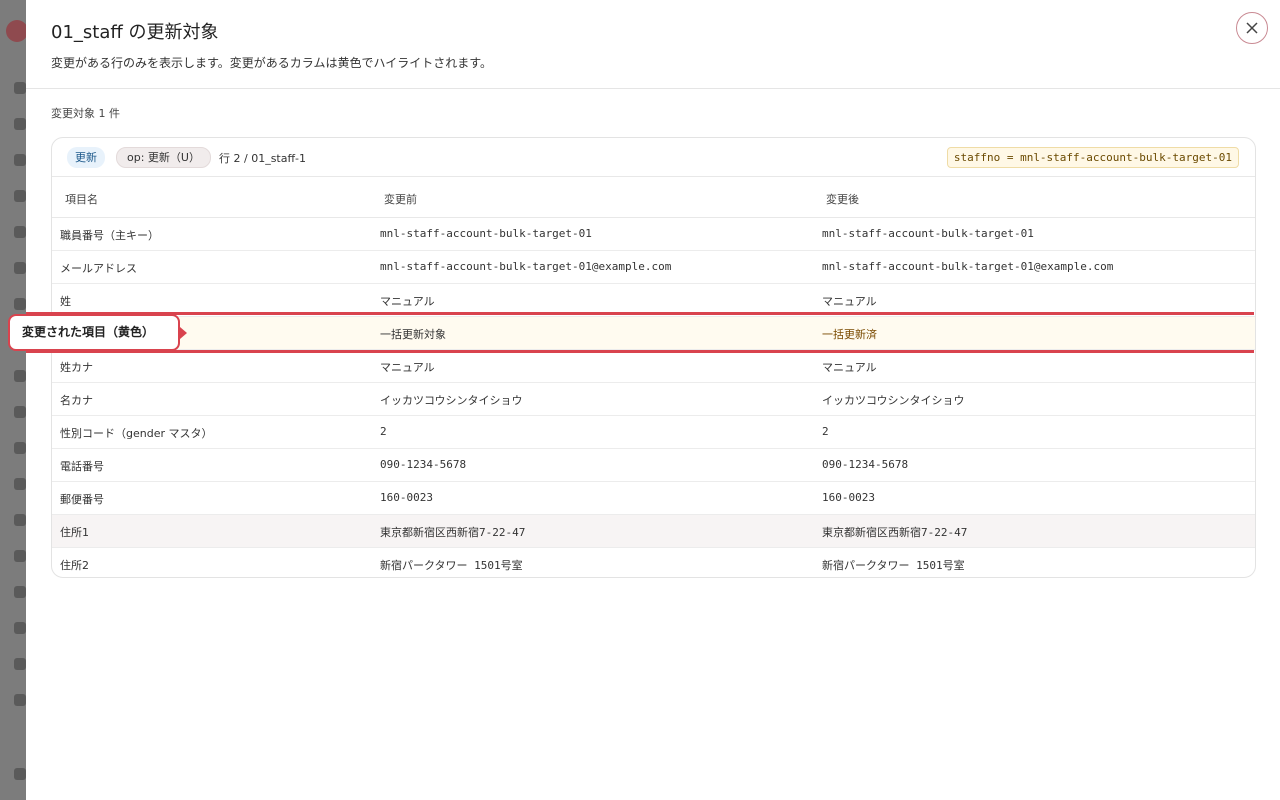  Describe the element at coordinates (640, 351) in the screenshot. I see `highlight-line-bottom` at that location.